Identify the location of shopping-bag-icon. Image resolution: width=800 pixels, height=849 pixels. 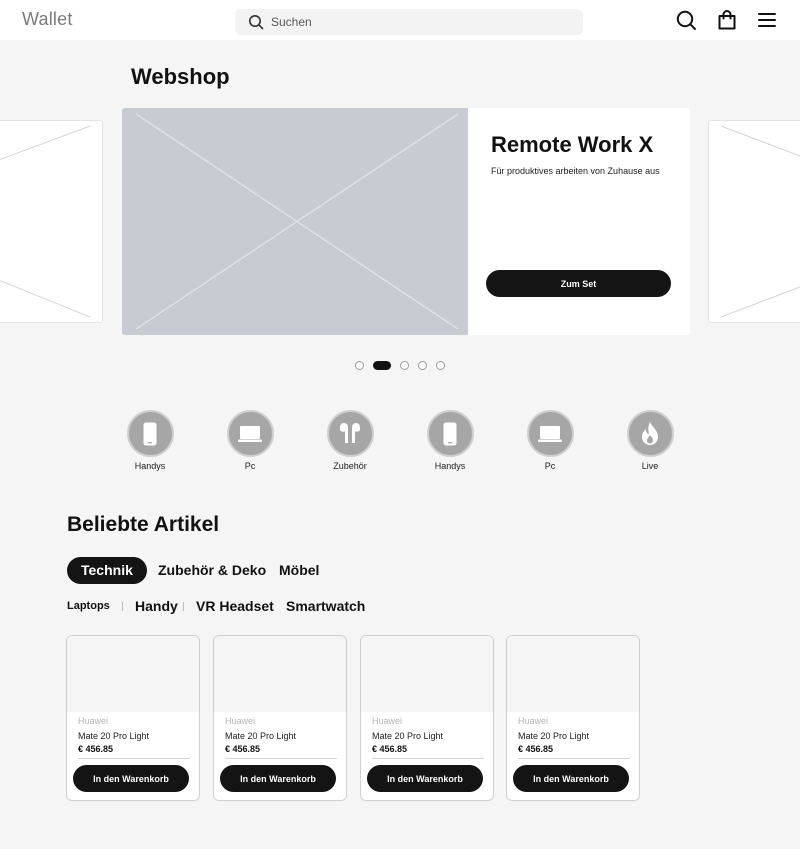
(727, 20).